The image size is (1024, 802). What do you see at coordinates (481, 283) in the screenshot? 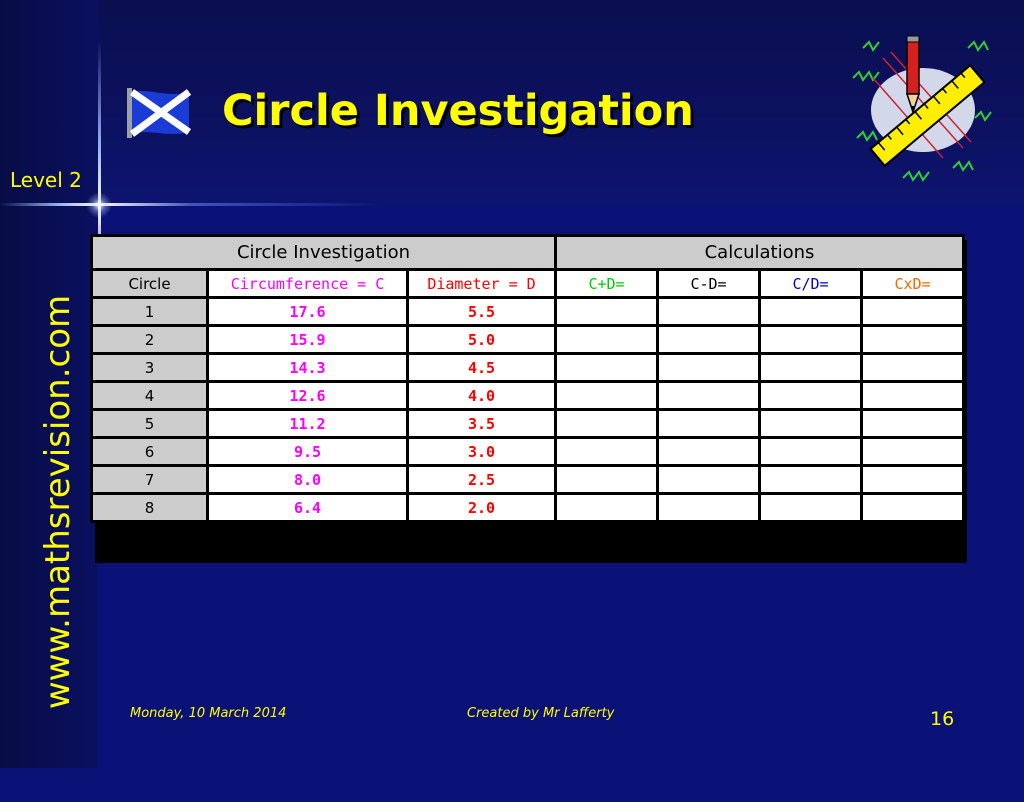
I see `col-header-diameter: Diameter = D` at bounding box center [481, 283].